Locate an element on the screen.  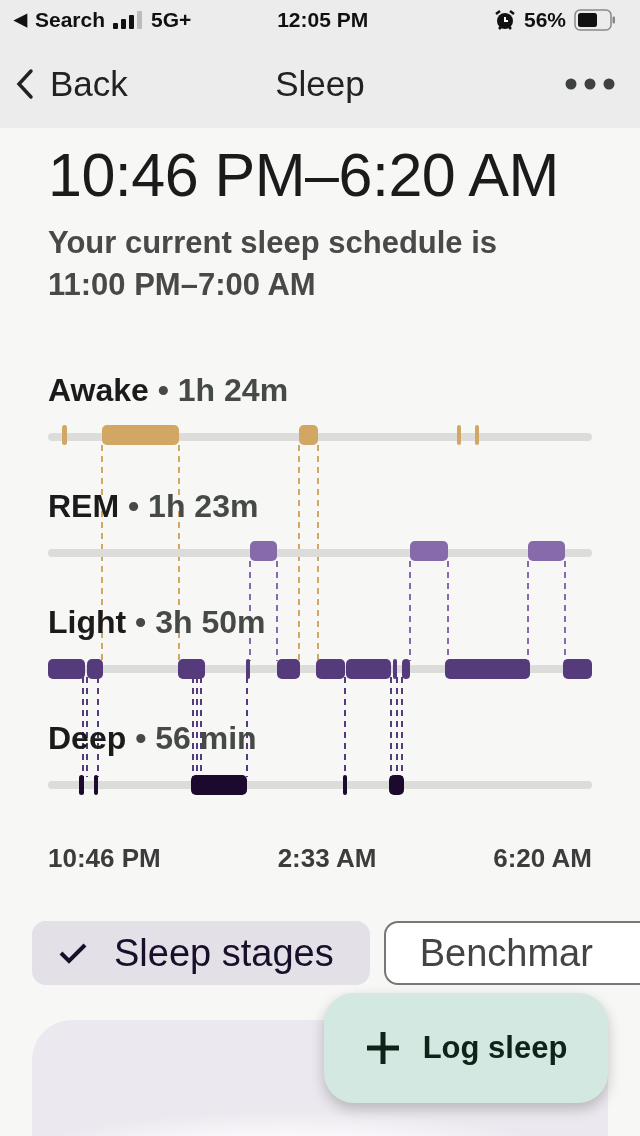
time-axis-label: 10:46 PM is located at coordinates (104, 858).